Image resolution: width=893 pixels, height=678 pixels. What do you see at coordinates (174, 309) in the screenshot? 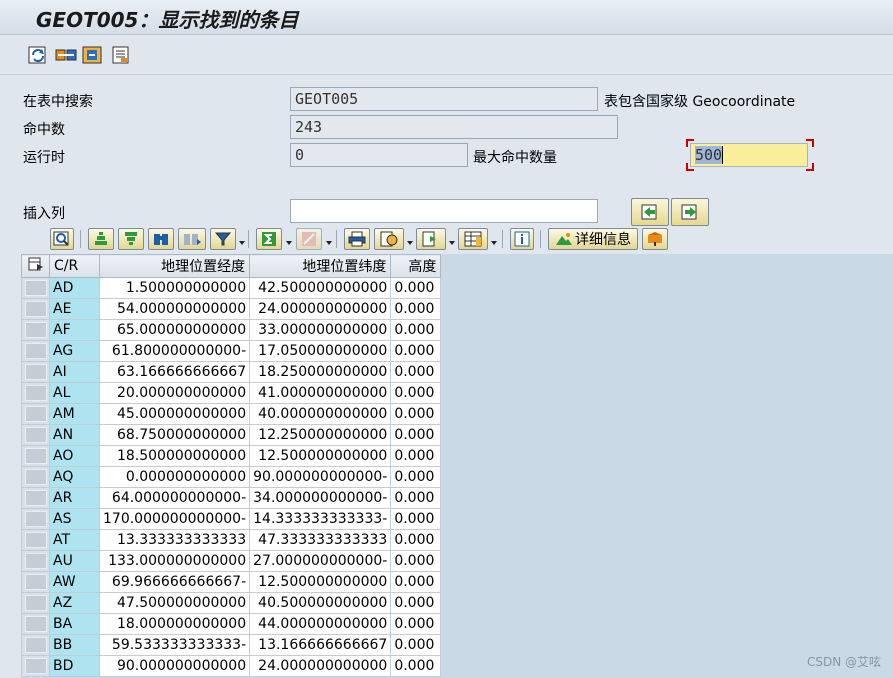
I see `cell-longitude: 54.000000000000` at bounding box center [174, 309].